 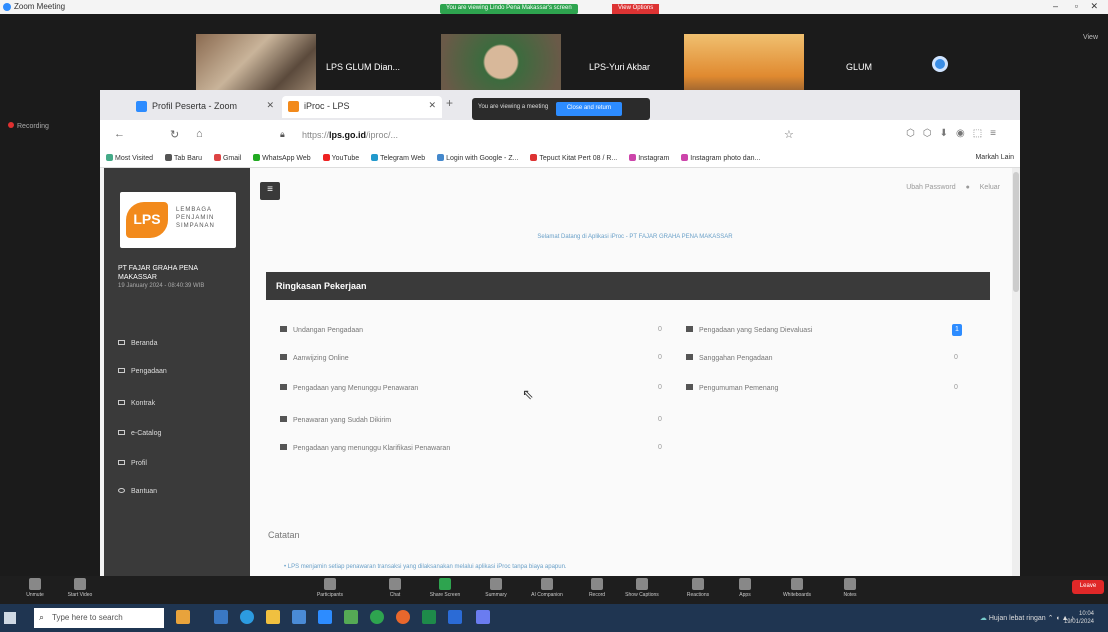 I want to click on view-options-button: View Options, so click(x=636, y=9).